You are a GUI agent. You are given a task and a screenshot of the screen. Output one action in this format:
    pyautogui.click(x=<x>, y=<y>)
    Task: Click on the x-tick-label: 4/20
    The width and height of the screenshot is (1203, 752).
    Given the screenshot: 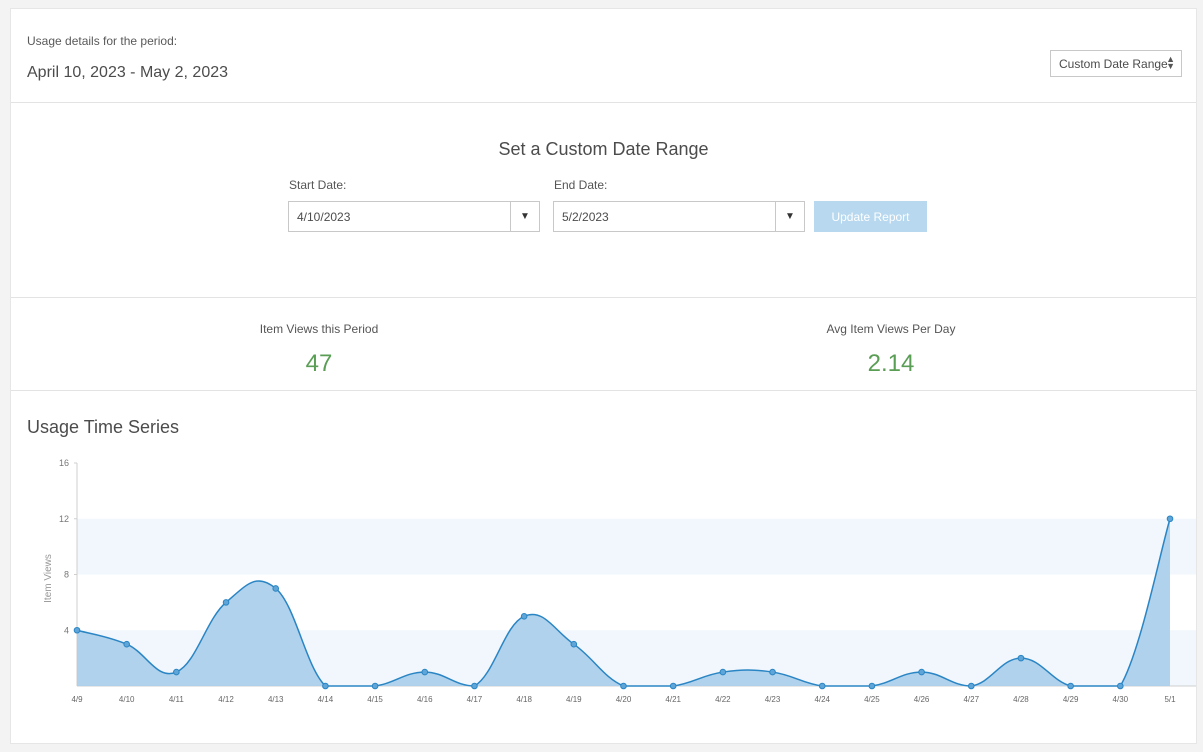 What is the action you would take?
    pyautogui.click(x=624, y=699)
    